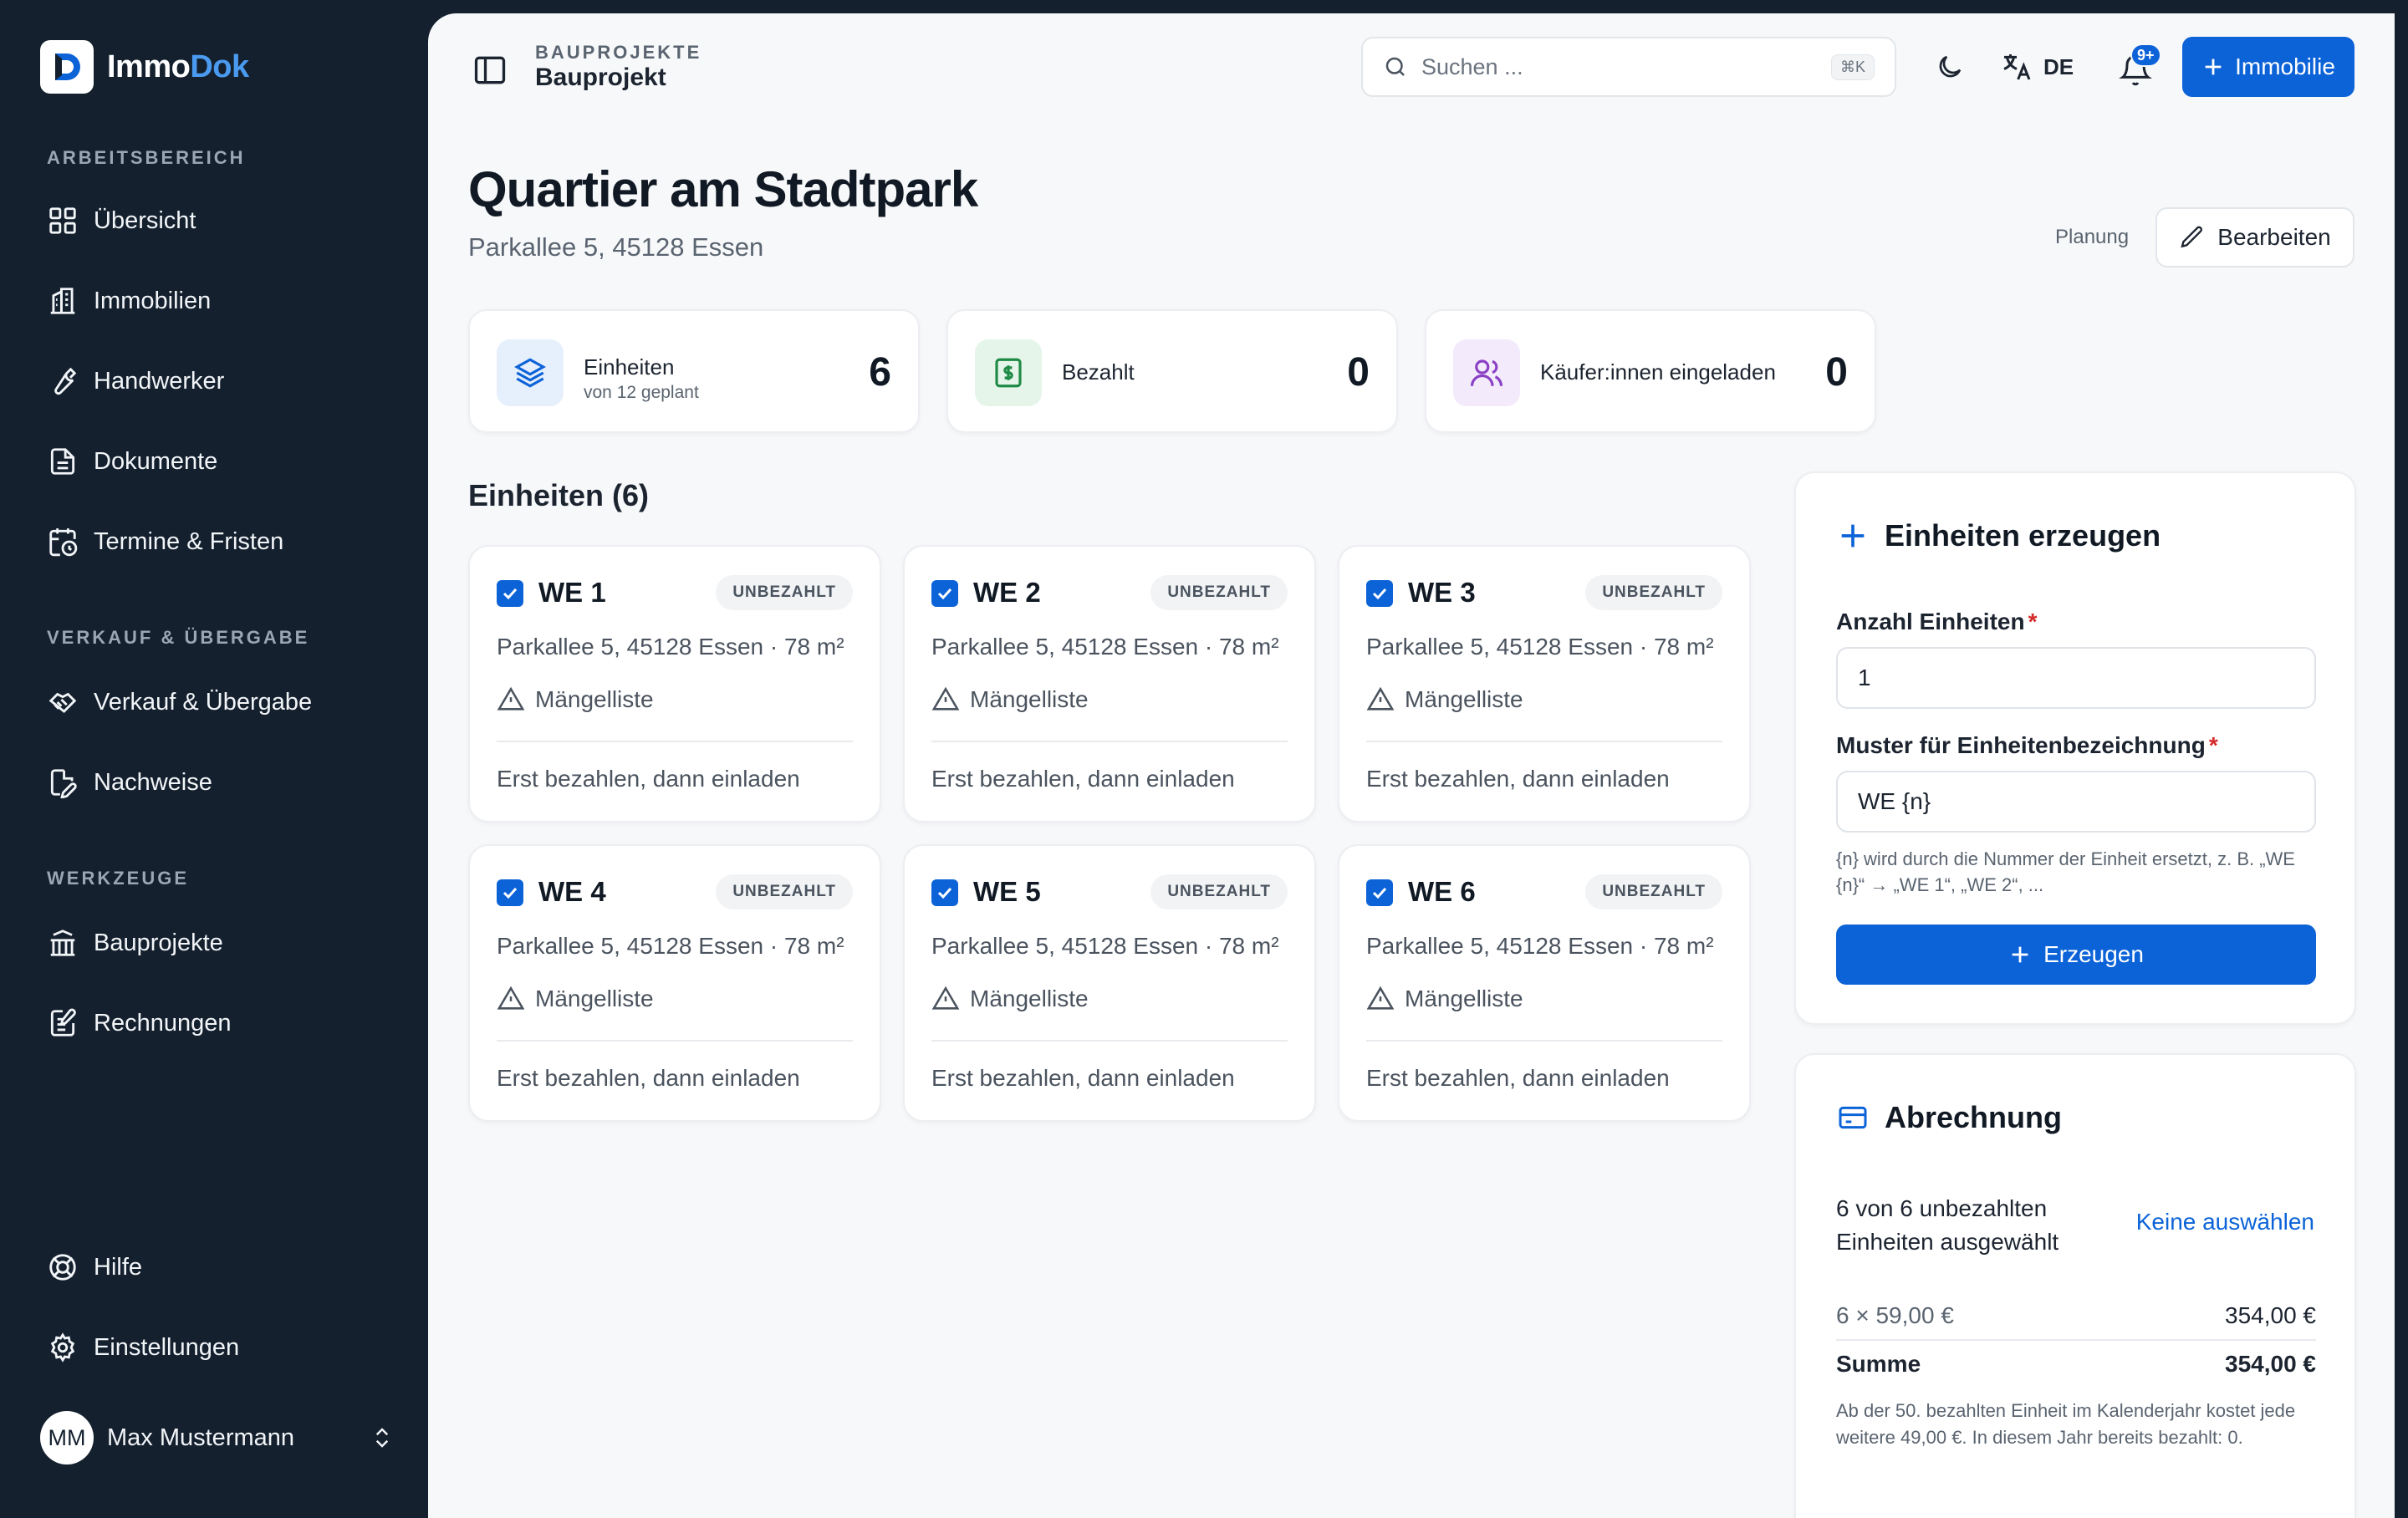 The width and height of the screenshot is (2408, 1518). What do you see at coordinates (2145, 55) in the screenshot?
I see `notification-badge: 9+` at bounding box center [2145, 55].